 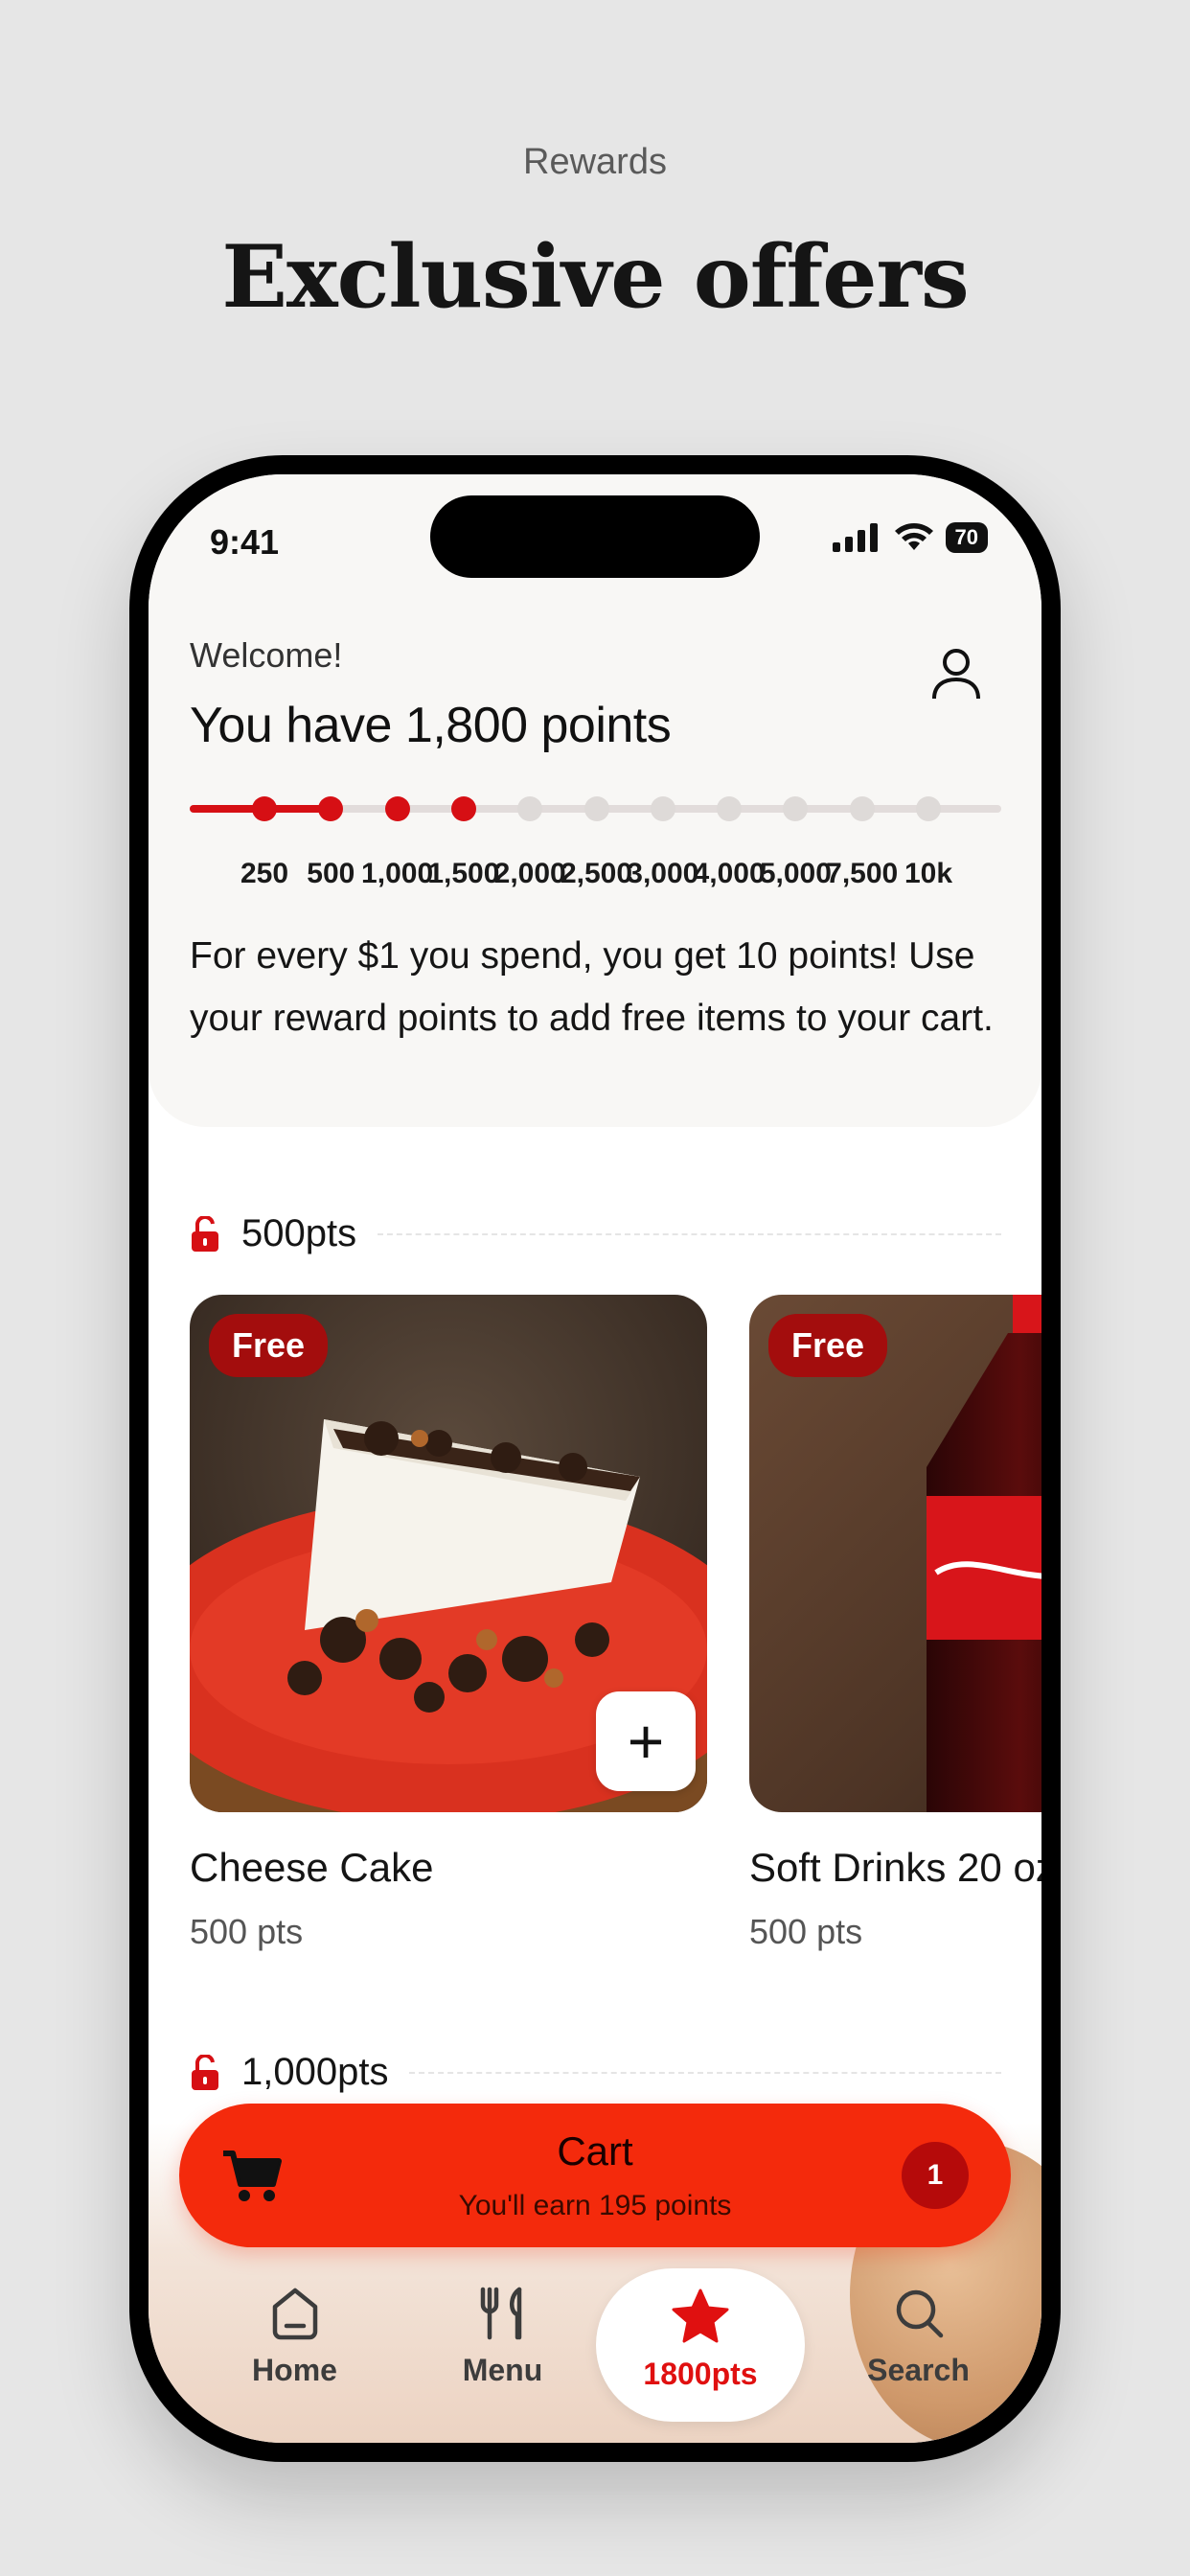 What do you see at coordinates (397, 874) in the screenshot?
I see `milestone-label: 1,000` at bounding box center [397, 874].